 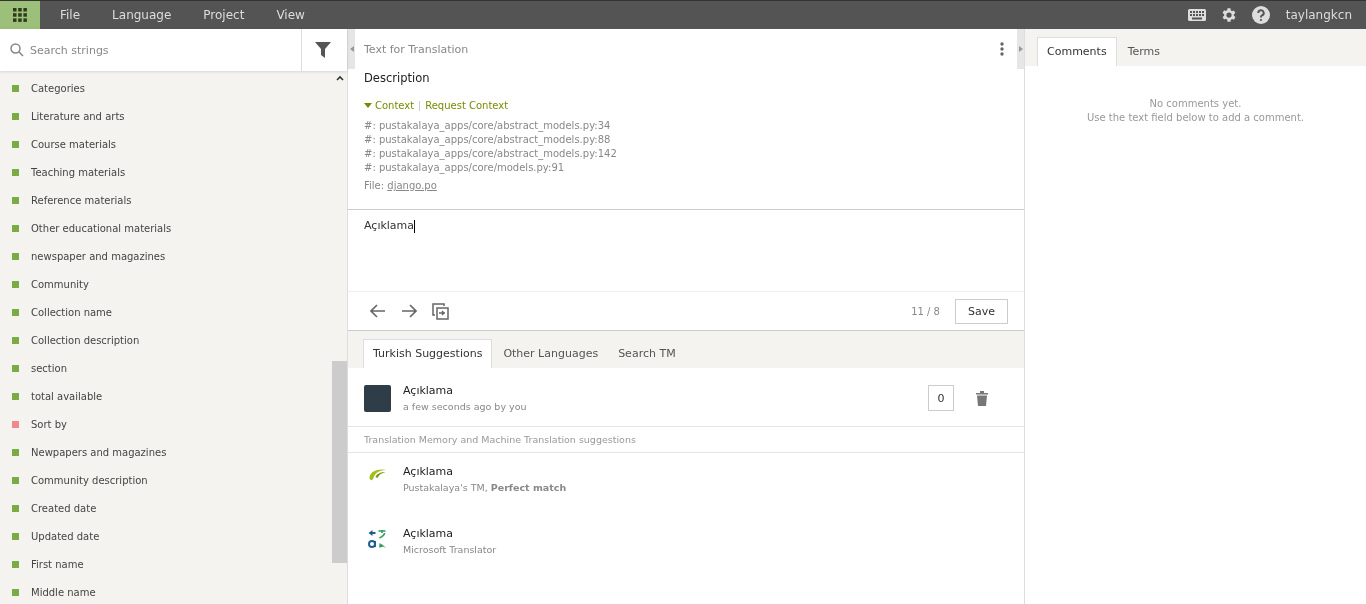 What do you see at coordinates (290, 15) in the screenshot?
I see `menu-item: View` at bounding box center [290, 15].